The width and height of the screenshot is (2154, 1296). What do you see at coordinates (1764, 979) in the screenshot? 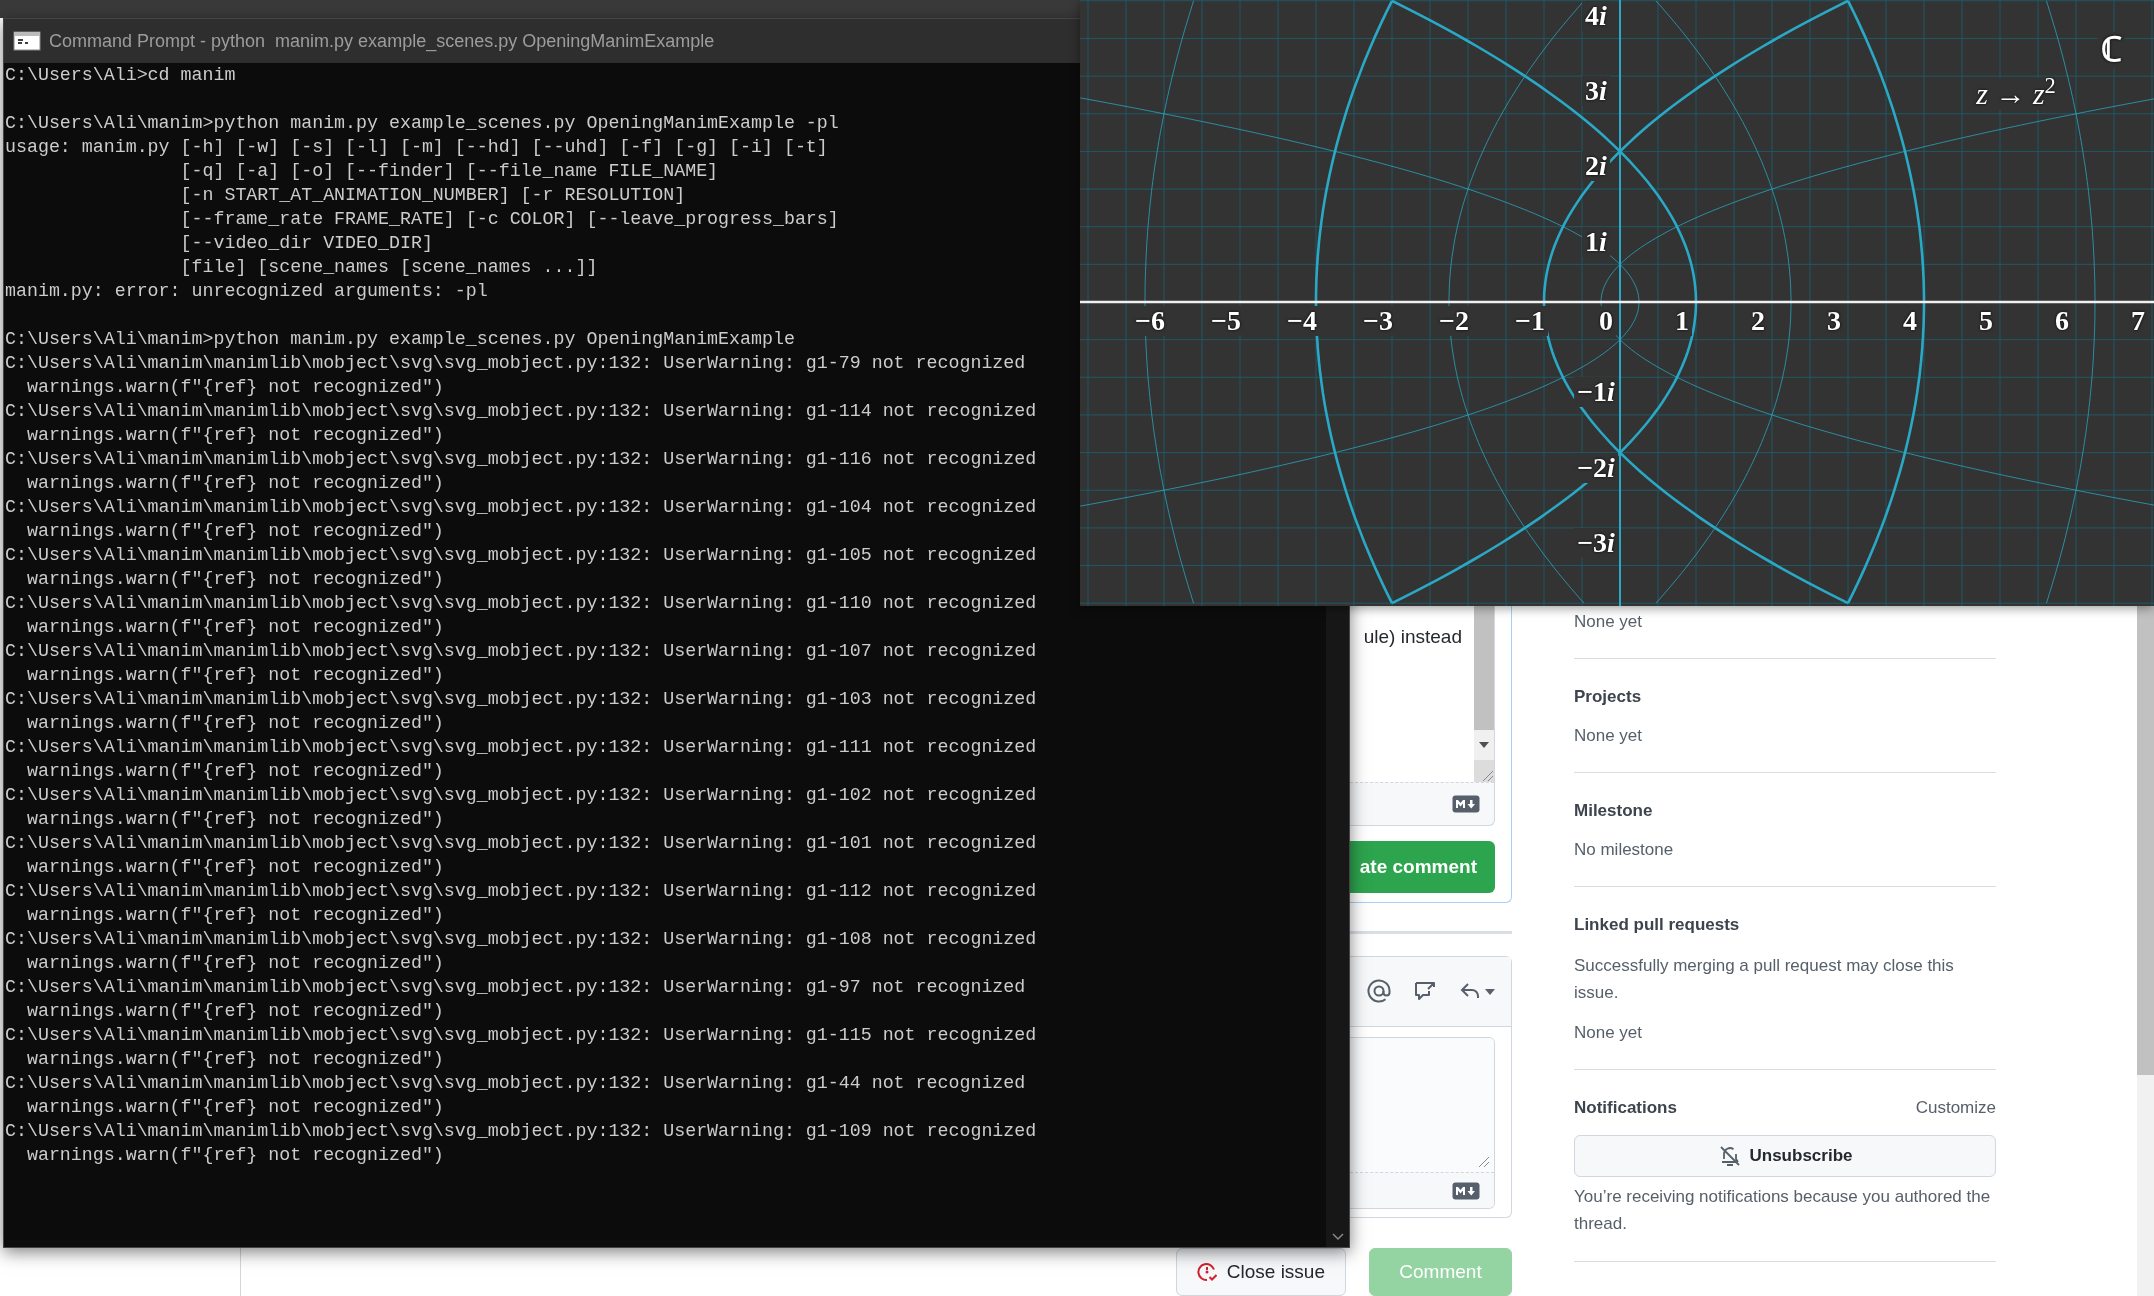
I see `section-note: Successfully merging a pull request may close this issue.` at bounding box center [1764, 979].